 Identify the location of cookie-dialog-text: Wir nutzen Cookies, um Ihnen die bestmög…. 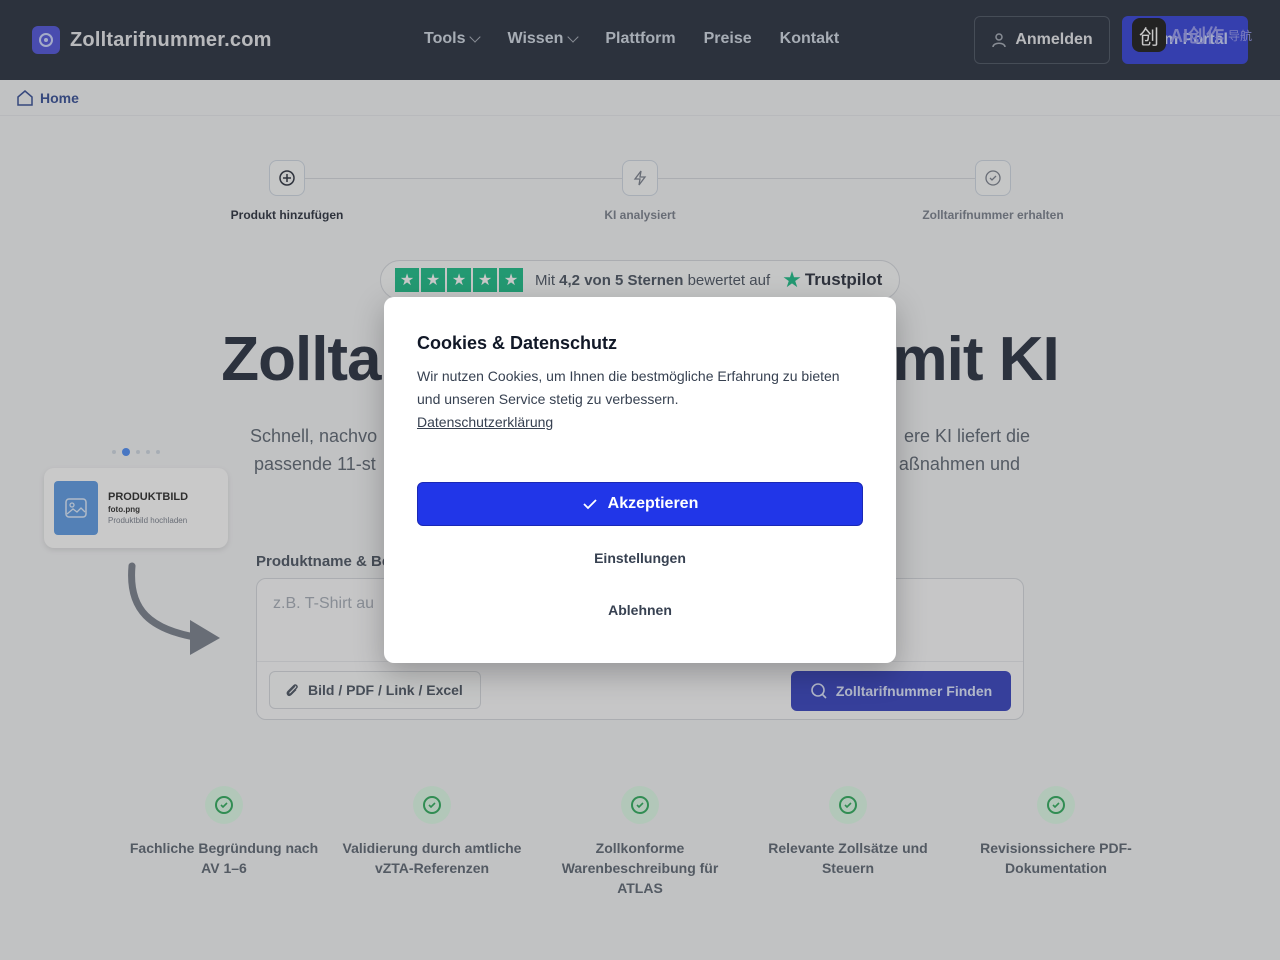
(628, 387).